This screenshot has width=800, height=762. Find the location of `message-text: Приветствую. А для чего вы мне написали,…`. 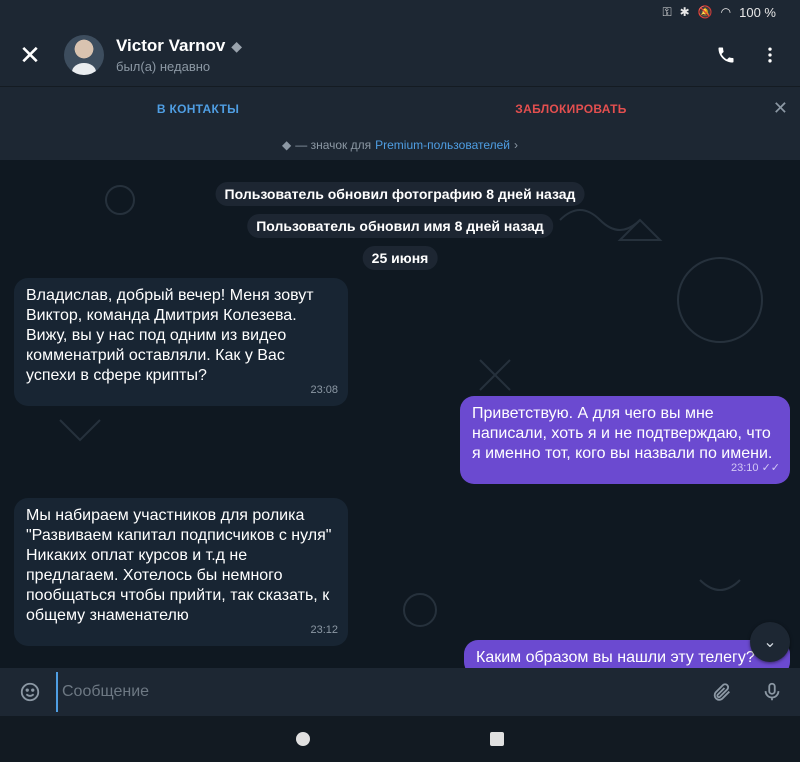

message-text: Приветствую. А для чего вы мне написали,… is located at coordinates (622, 433).